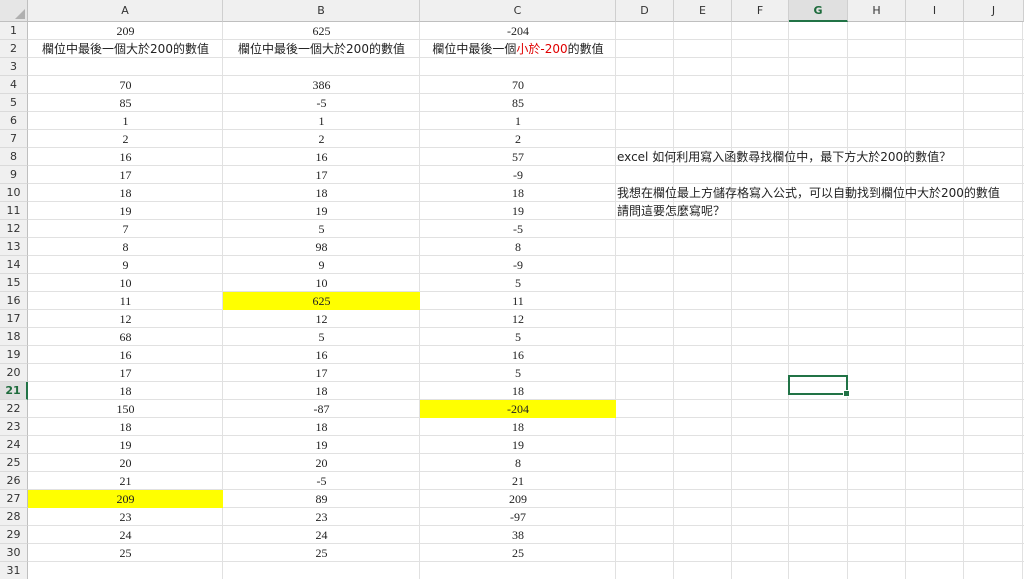 Image resolution: width=1024 pixels, height=579 pixels. What do you see at coordinates (125, 409) in the screenshot?
I see `cell-a22: 150` at bounding box center [125, 409].